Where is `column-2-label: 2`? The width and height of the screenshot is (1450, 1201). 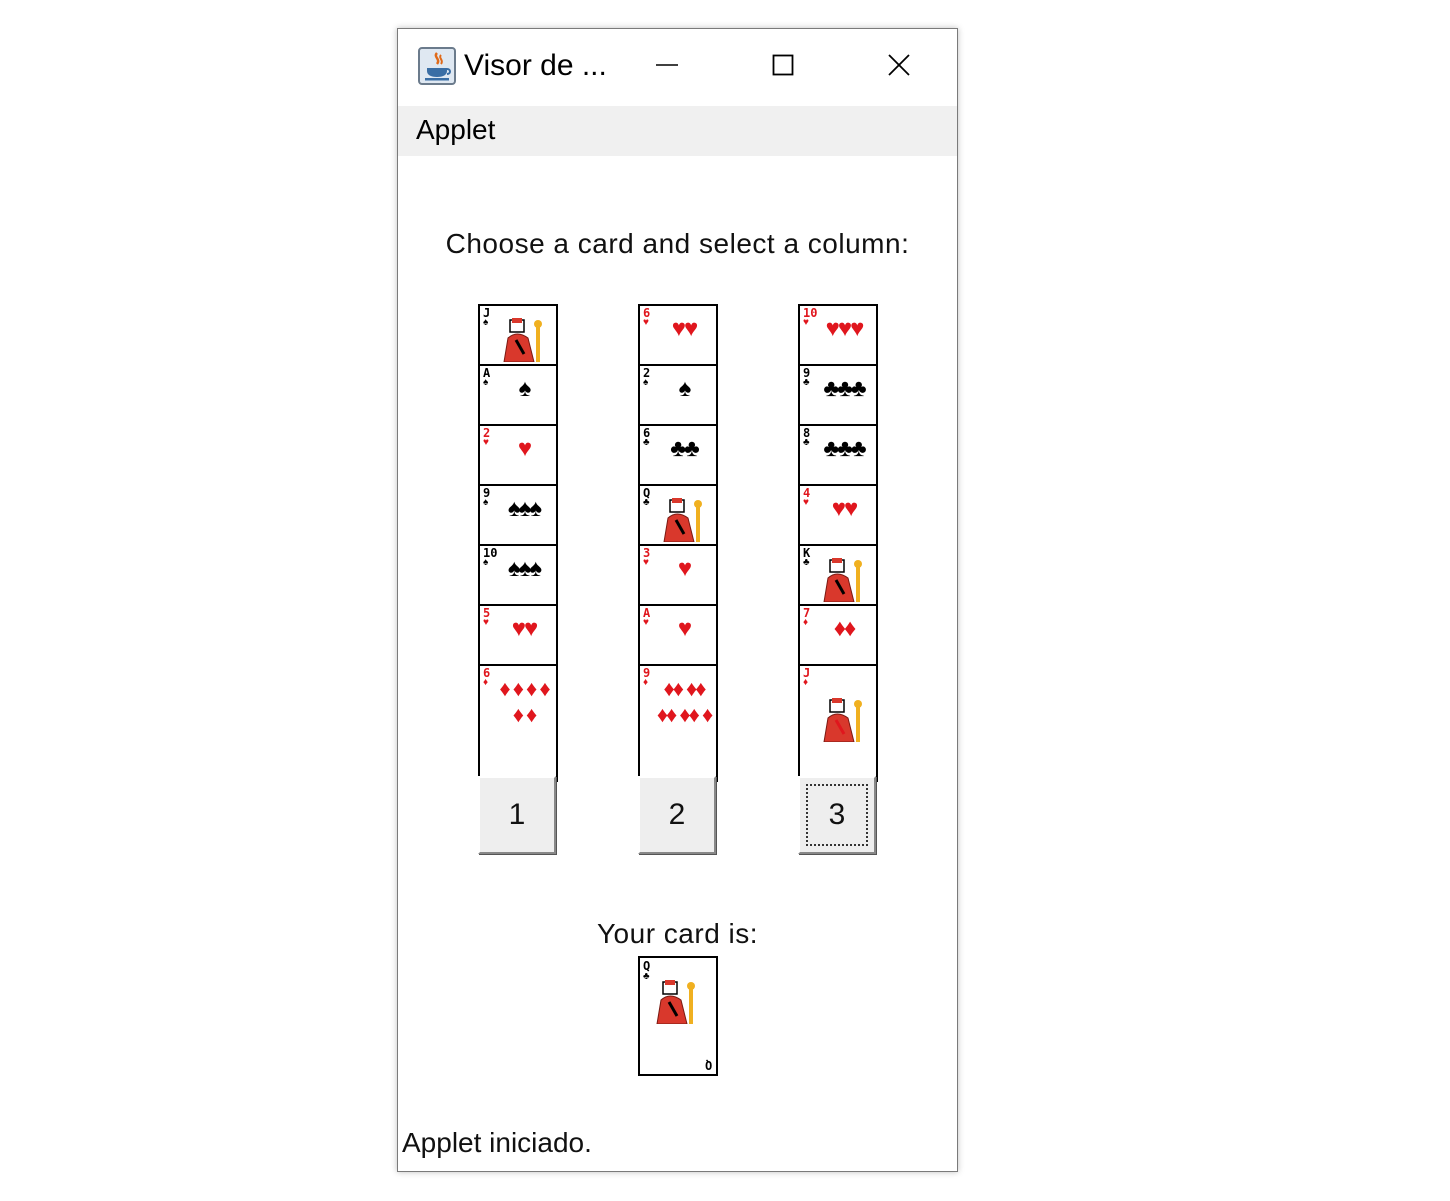
column-2-label: 2 is located at coordinates (677, 814).